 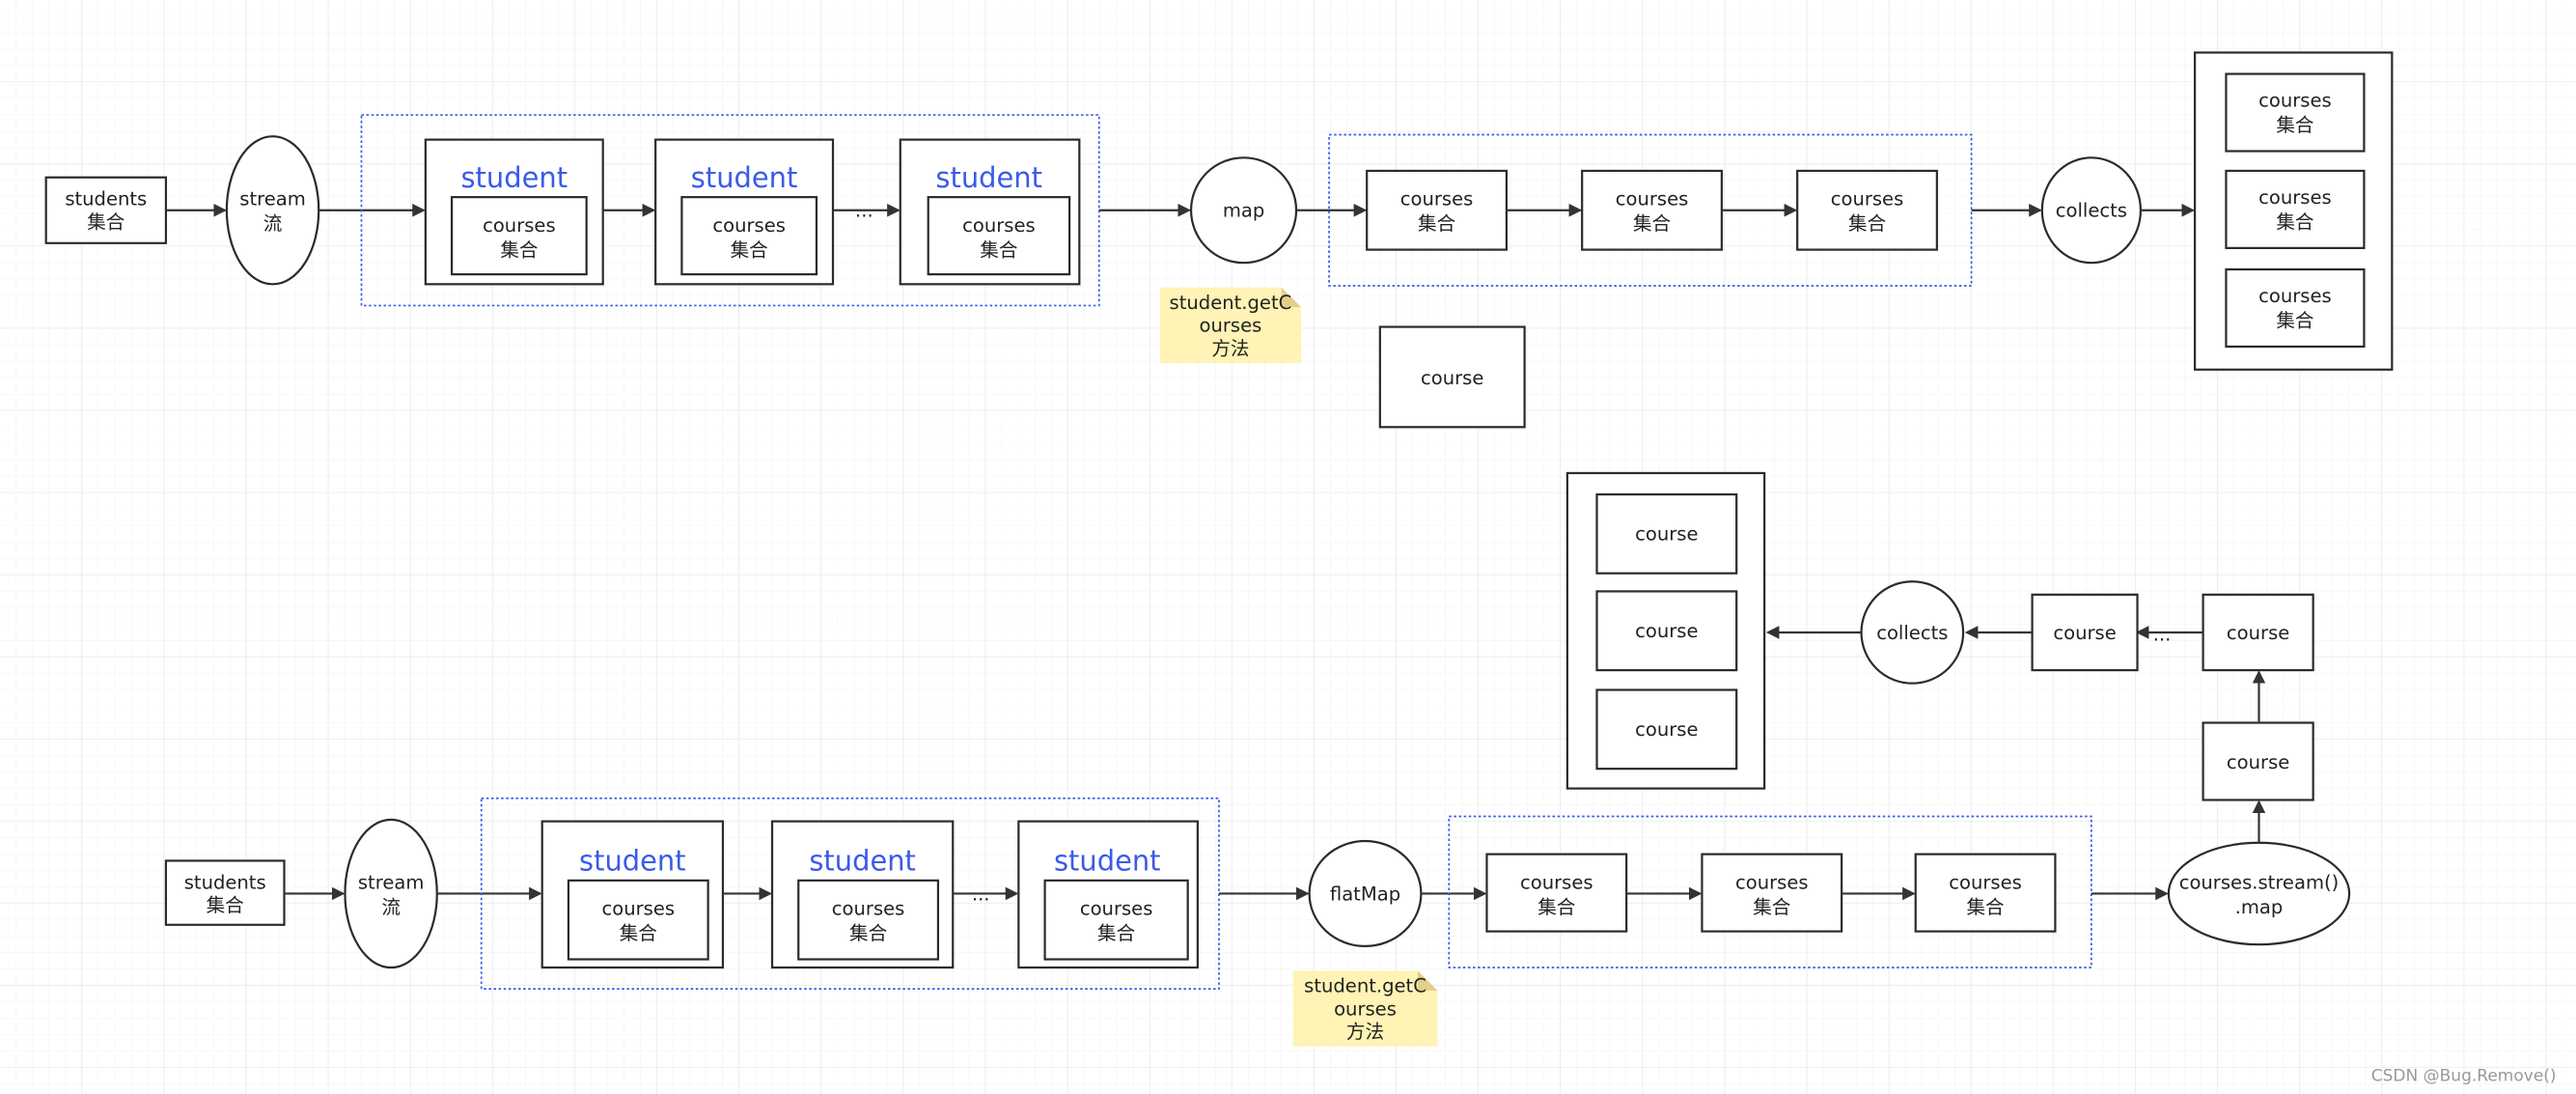 I want to click on result-list-container: courses集合 courses集合 courses集合, so click(x=2293, y=211).